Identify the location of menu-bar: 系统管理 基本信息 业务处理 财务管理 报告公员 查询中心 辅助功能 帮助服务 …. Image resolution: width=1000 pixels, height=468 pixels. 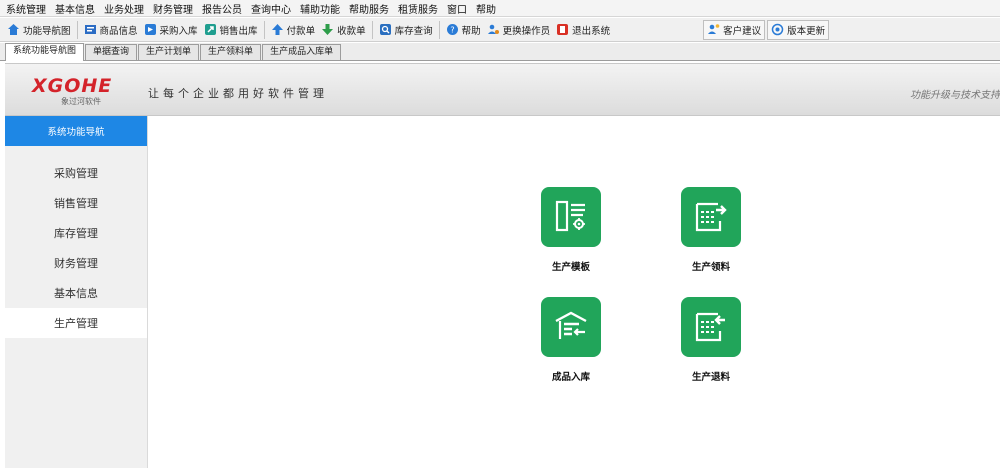
(500, 8).